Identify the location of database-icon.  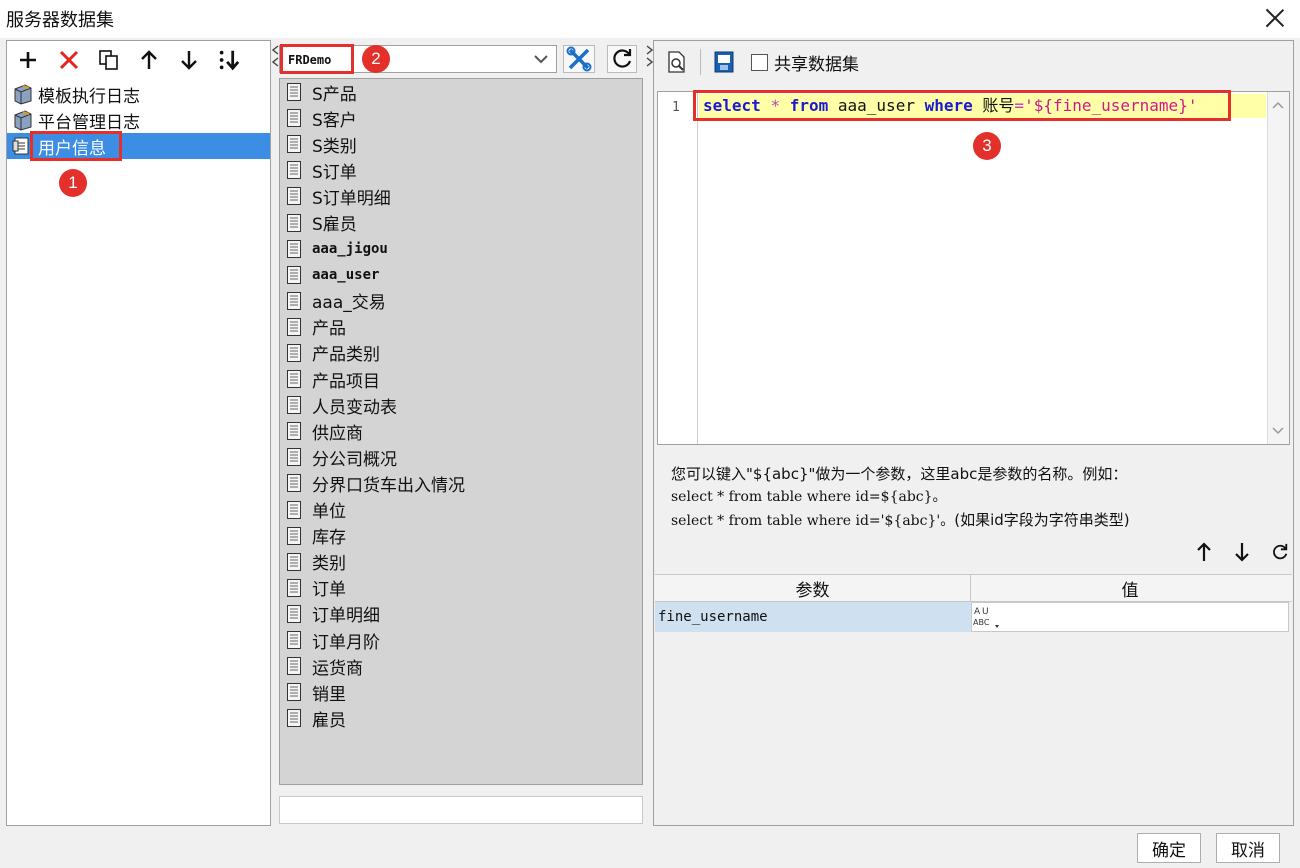
(23, 120).